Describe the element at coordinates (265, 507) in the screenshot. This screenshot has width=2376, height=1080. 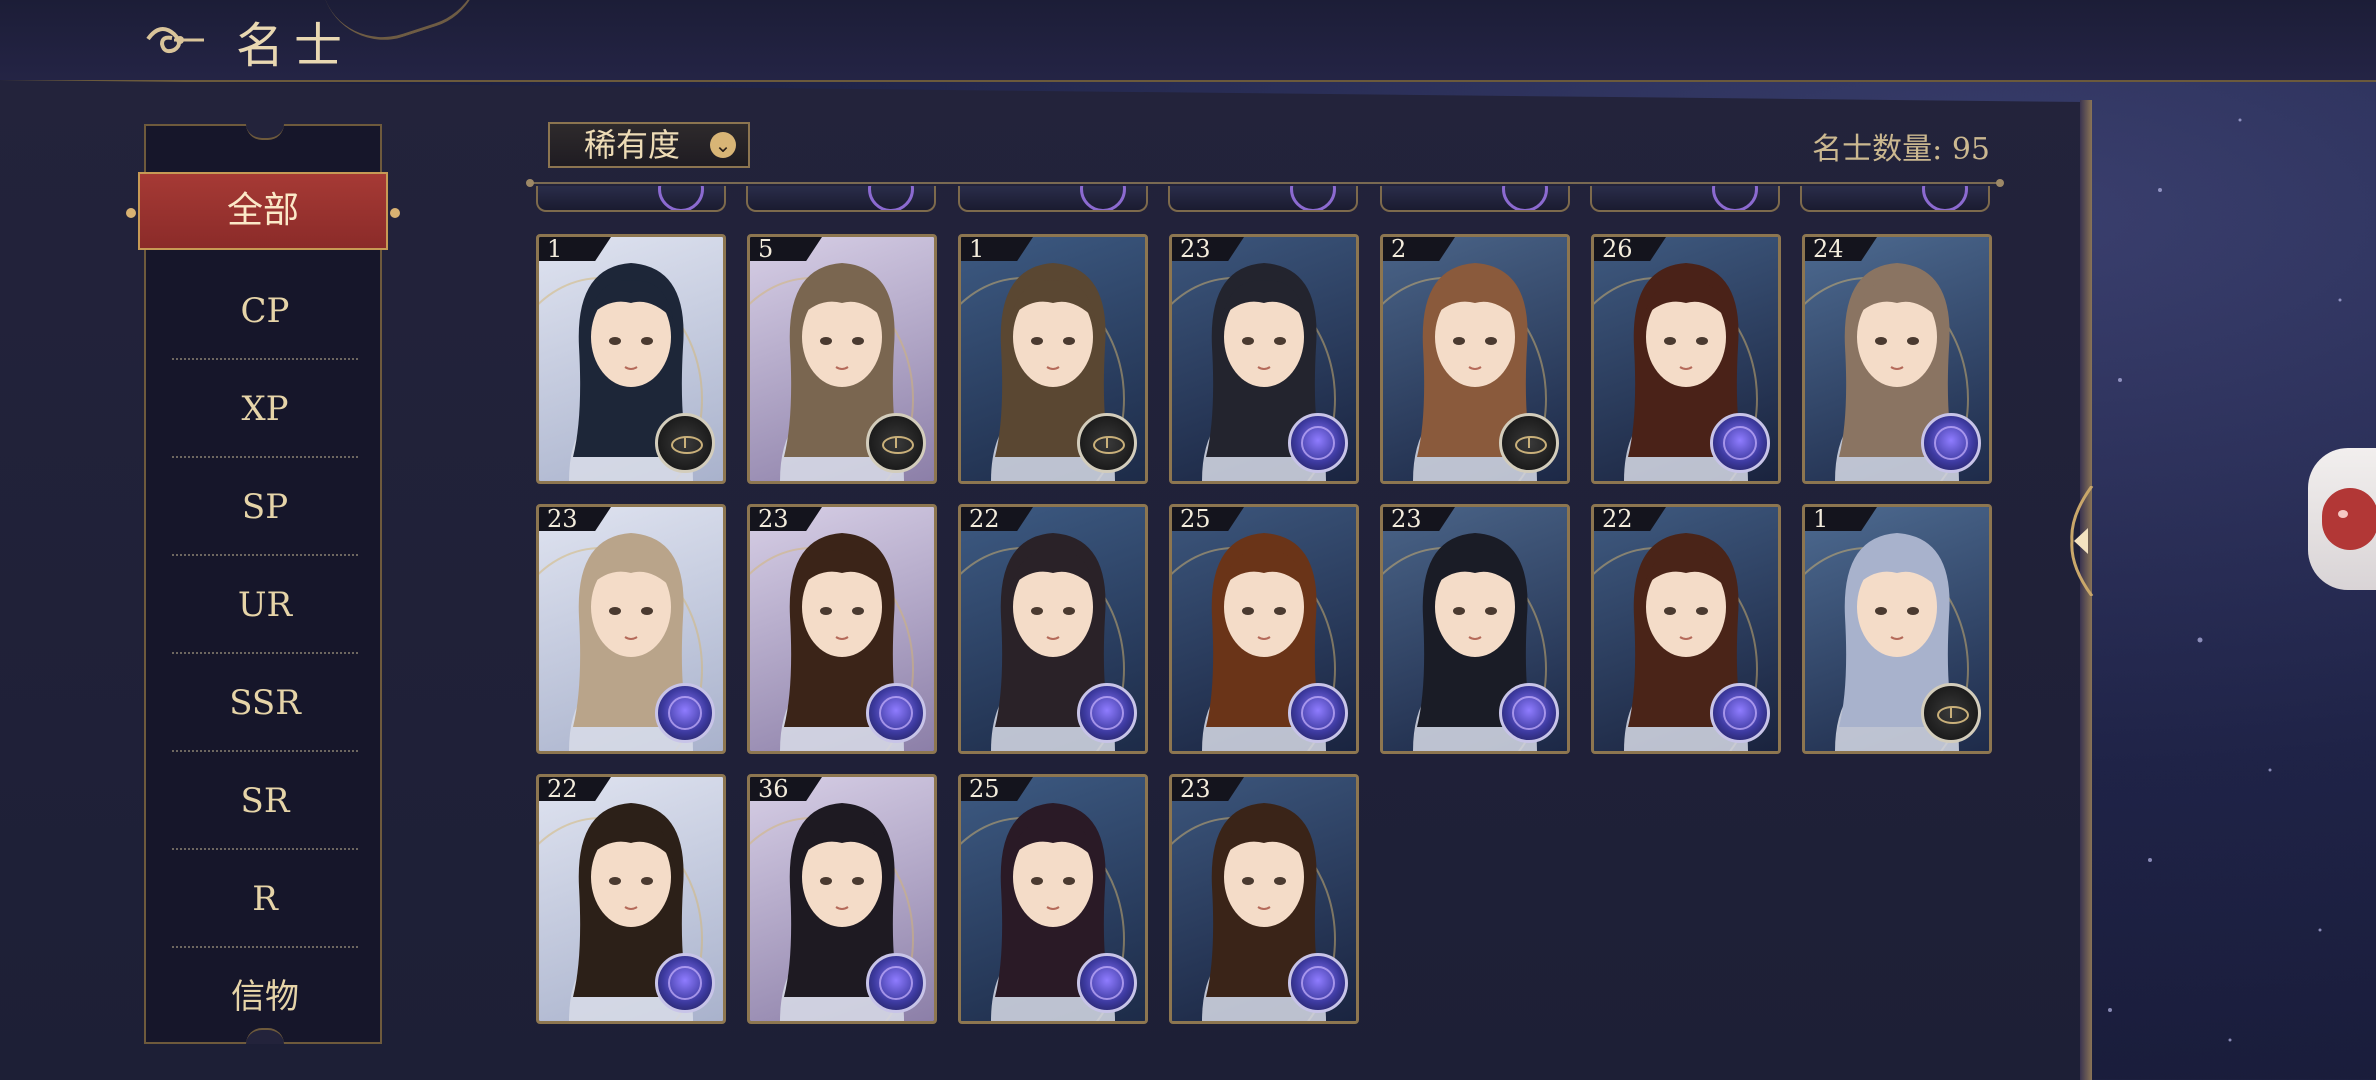
I see `sidebar-item-sp: SP` at that location.